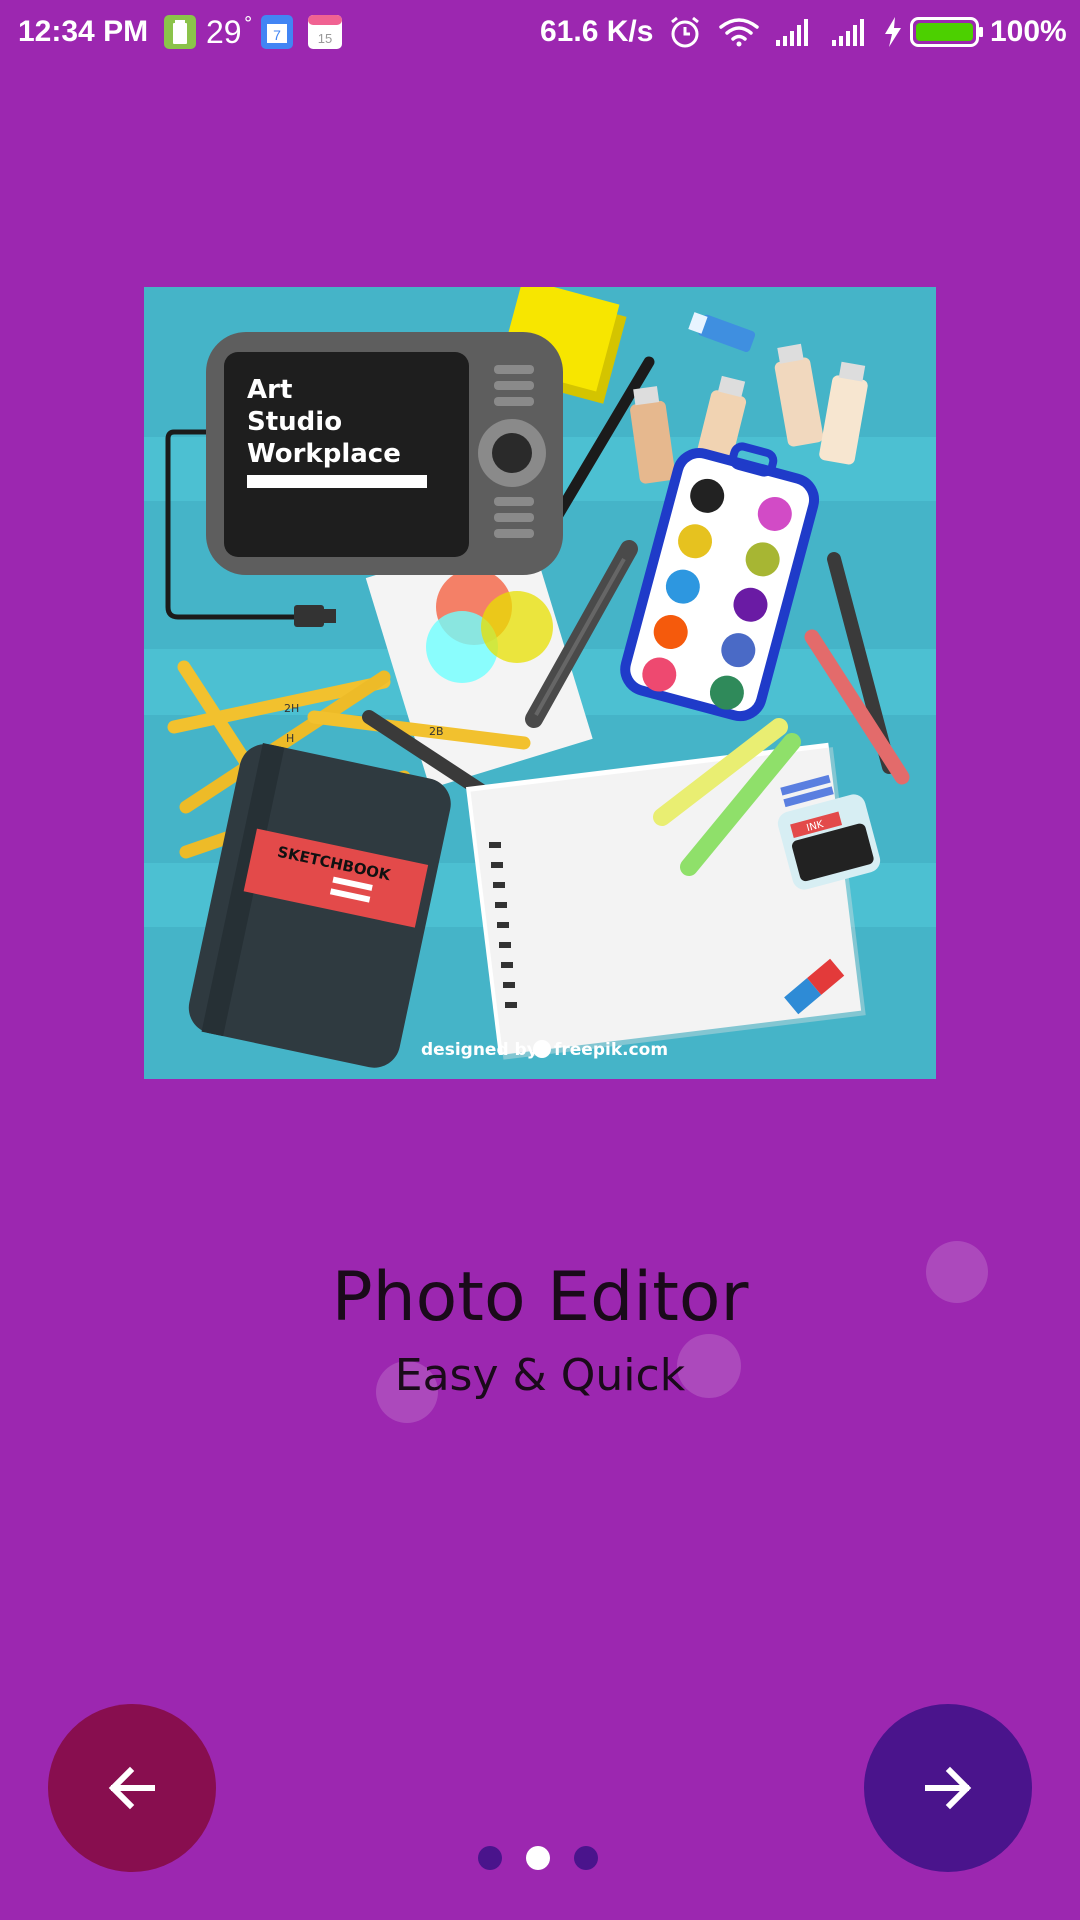 This screenshot has height=1920, width=1080. I want to click on calendar-event-icon: 15, so click(325, 32).